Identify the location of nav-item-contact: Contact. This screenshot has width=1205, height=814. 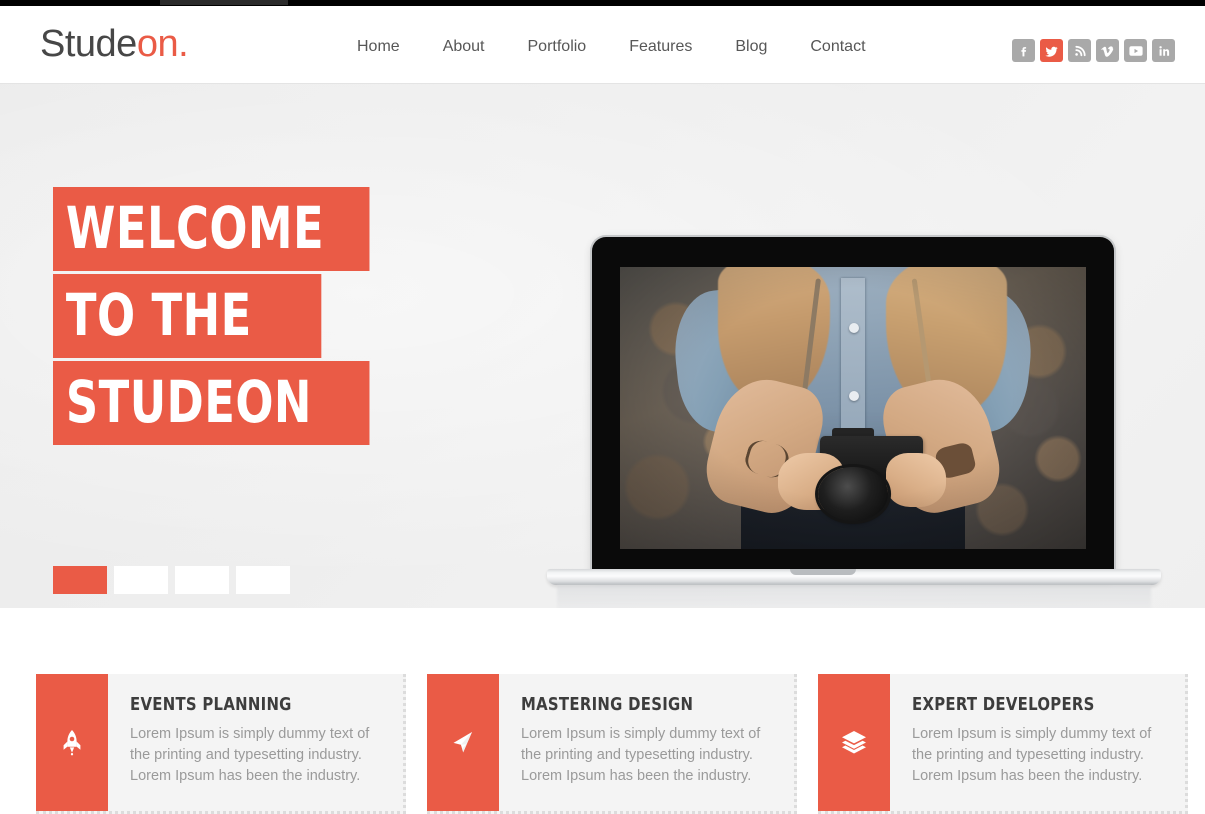
(837, 47).